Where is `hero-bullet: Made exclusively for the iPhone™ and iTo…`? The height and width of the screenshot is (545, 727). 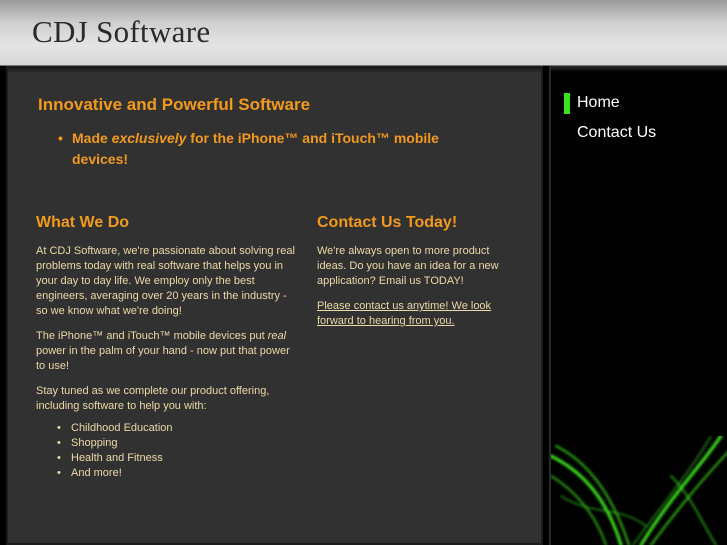
hero-bullet: Made exclusively for the iPhone™ and iTo… is located at coordinates (268, 149).